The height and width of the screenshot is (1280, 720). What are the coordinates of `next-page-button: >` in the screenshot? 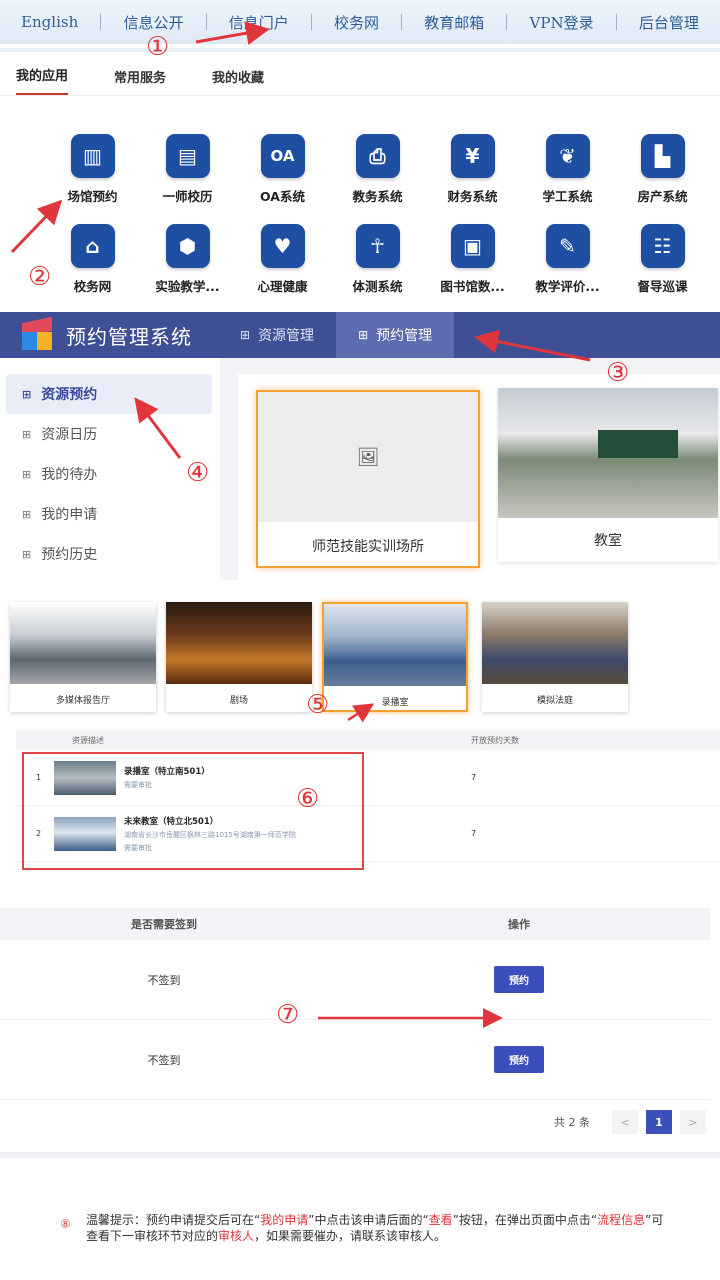 It's located at (693, 1122).